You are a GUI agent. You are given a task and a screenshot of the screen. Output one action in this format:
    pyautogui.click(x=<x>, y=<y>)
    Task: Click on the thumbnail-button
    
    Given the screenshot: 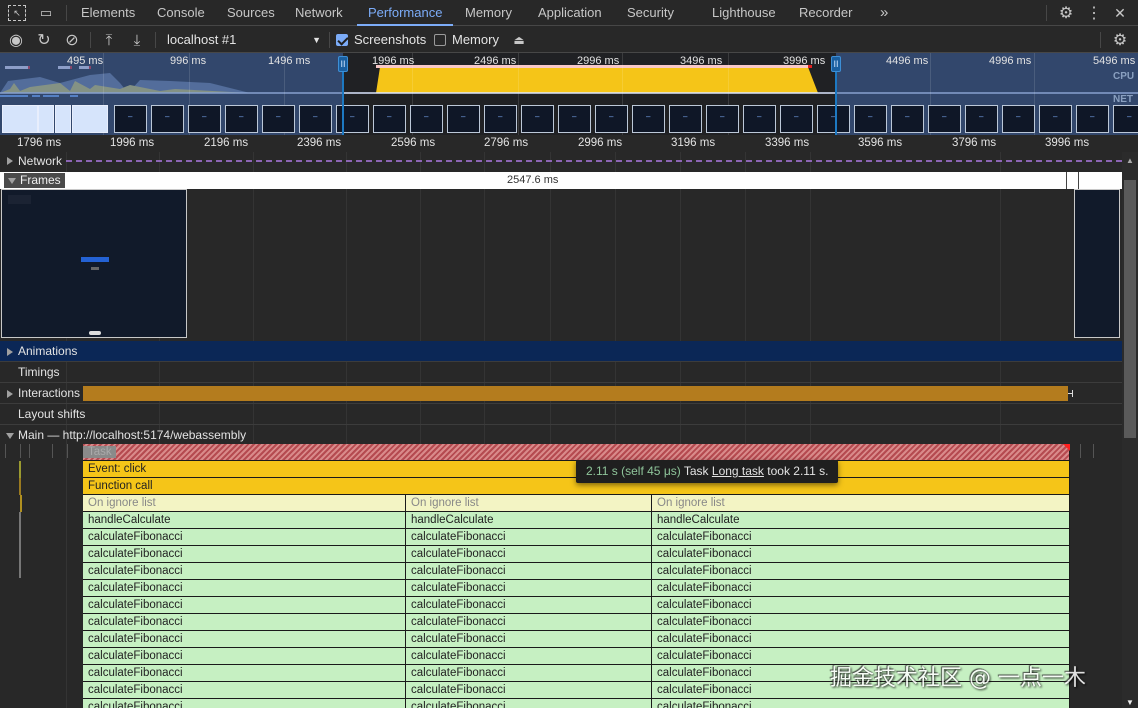 What is the action you would take?
    pyautogui.click(x=95, y=259)
    